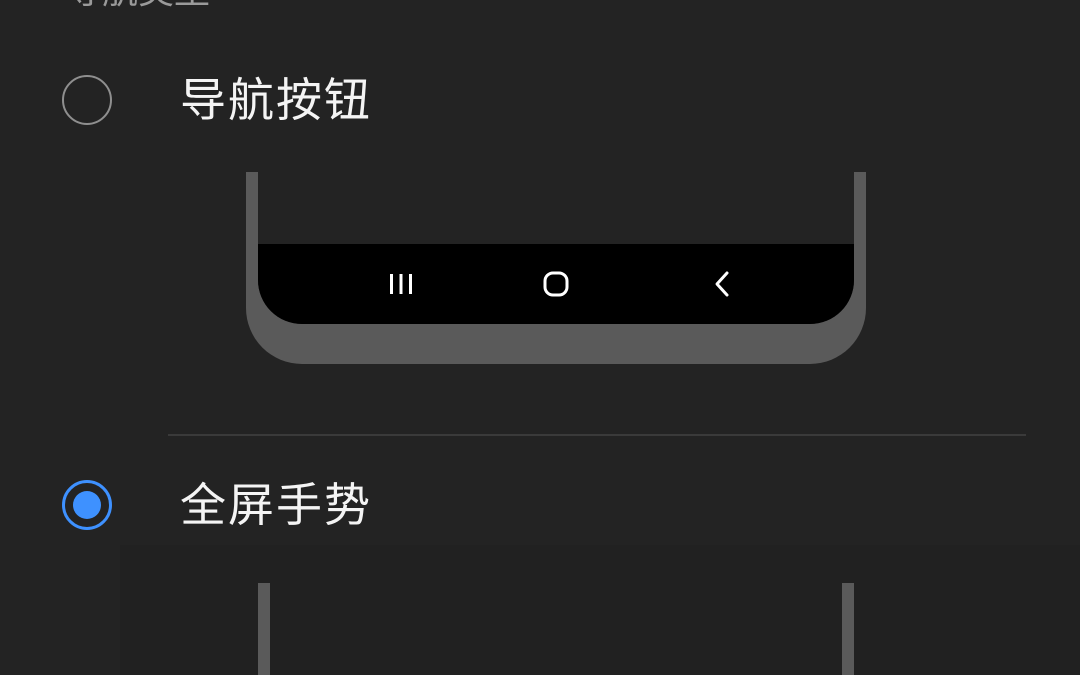  I want to click on radio-unselected-icon, so click(87, 100).